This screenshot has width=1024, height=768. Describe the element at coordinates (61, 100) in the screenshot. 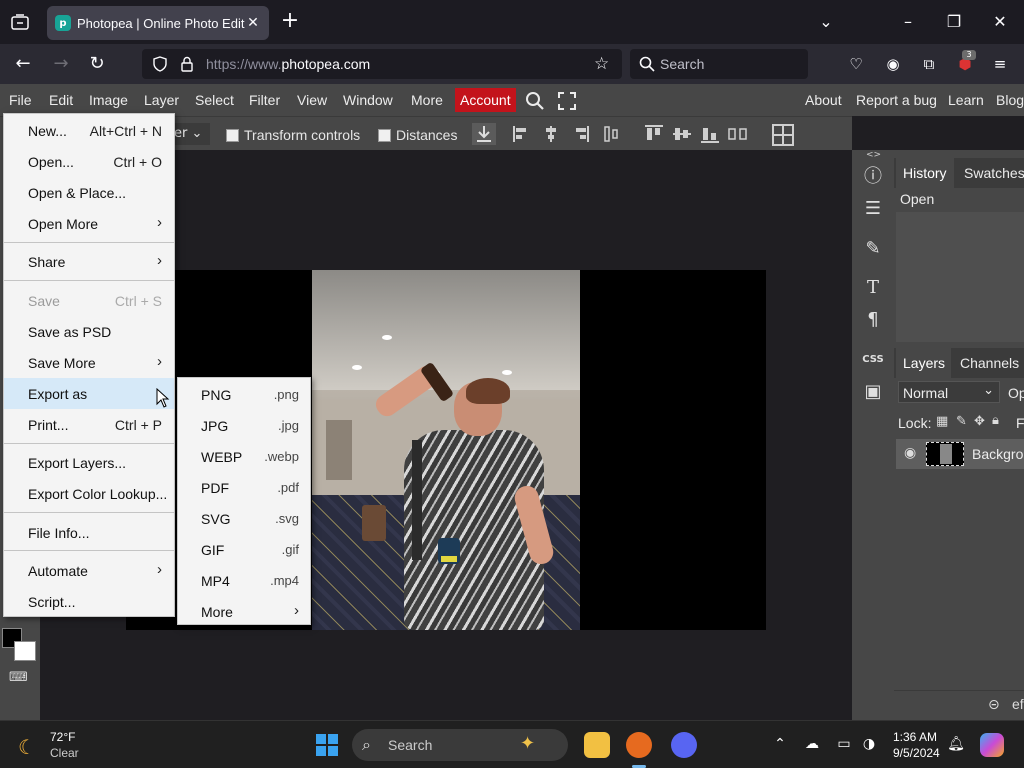

I see `menu-edit: Edit` at that location.